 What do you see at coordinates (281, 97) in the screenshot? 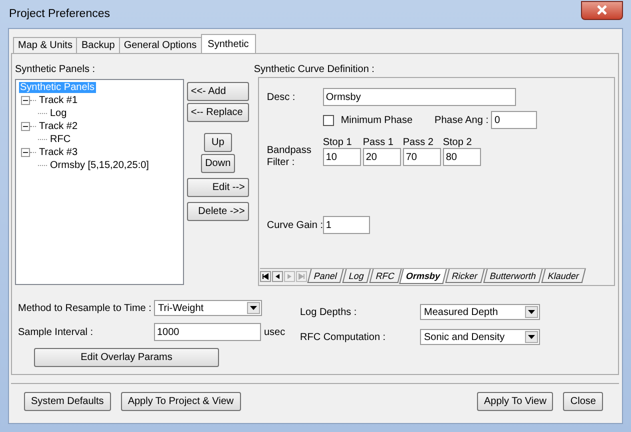
I see `desc-label: Desc :` at bounding box center [281, 97].